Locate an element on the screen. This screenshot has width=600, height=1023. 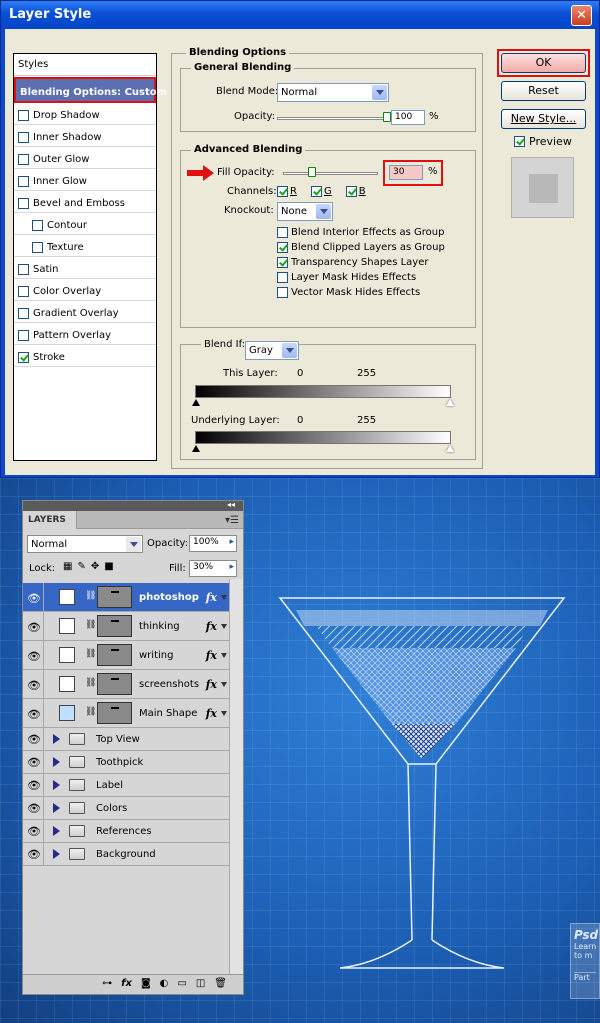
layer-opacity-input: 100% ▸ is located at coordinates (213, 543).